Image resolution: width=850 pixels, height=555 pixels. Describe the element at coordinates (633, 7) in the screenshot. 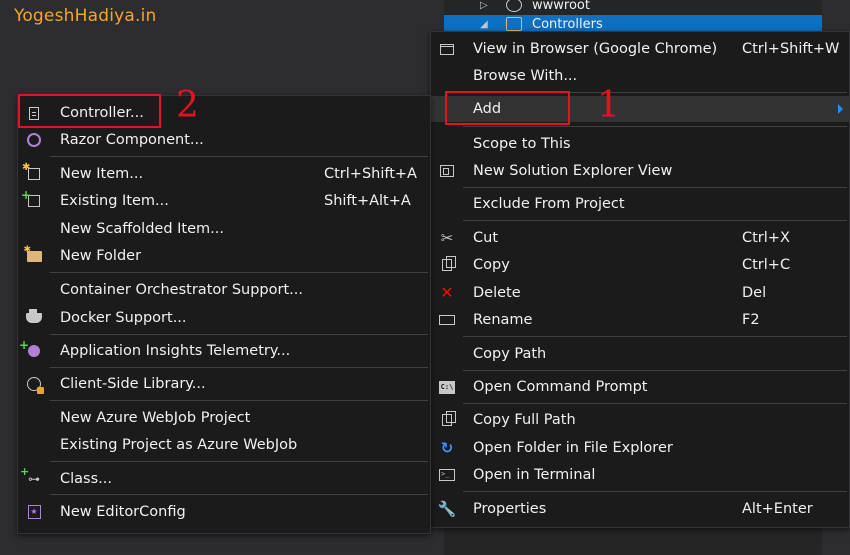

I see `tree-item-wwwroot: ▷ wwwroot` at that location.